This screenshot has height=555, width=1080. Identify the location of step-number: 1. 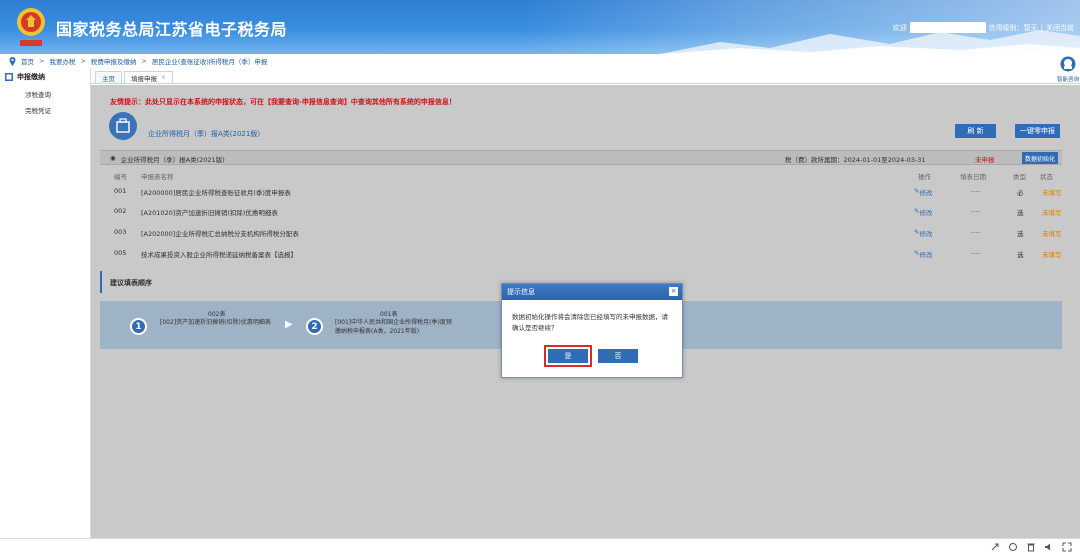
(138, 326).